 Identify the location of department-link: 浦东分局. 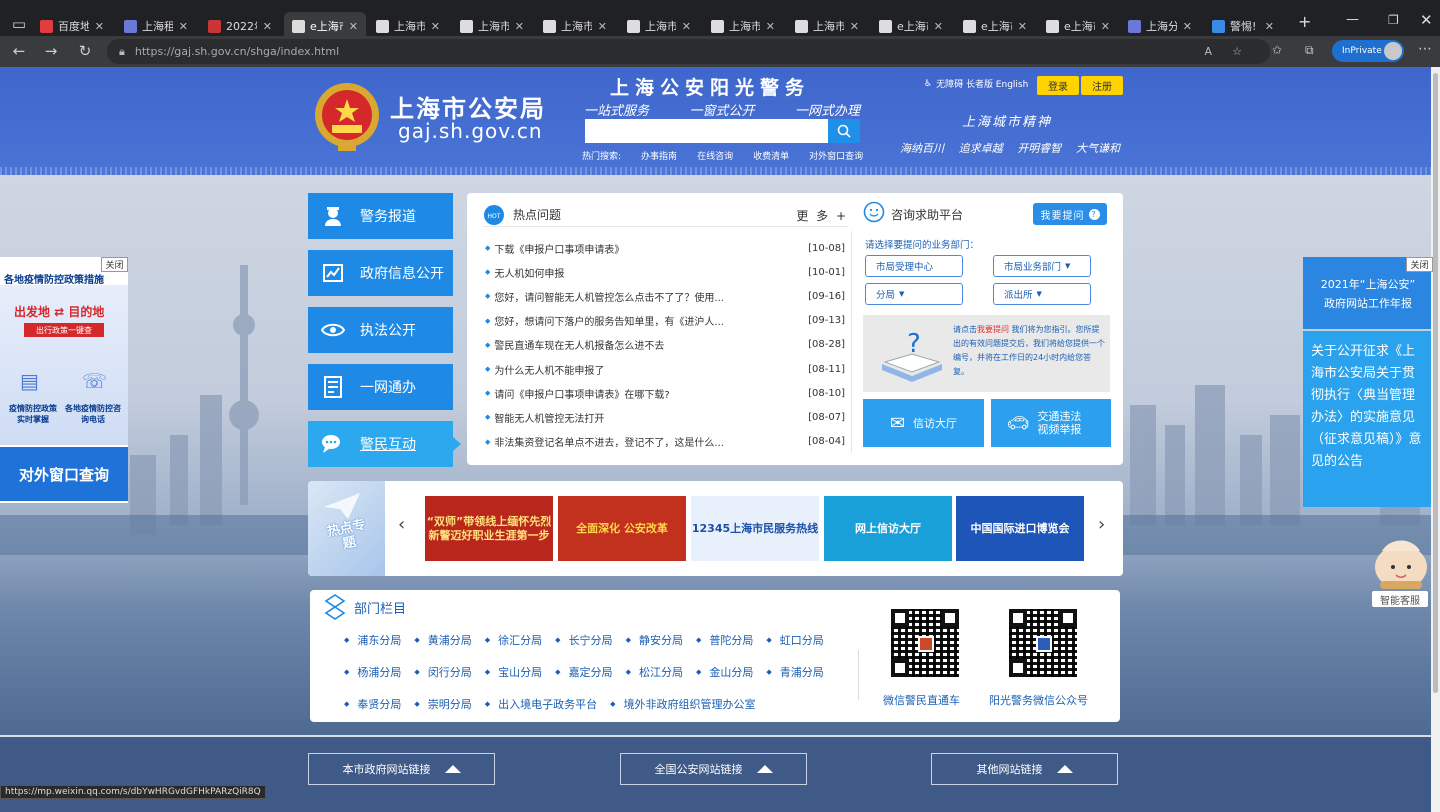
(372, 640).